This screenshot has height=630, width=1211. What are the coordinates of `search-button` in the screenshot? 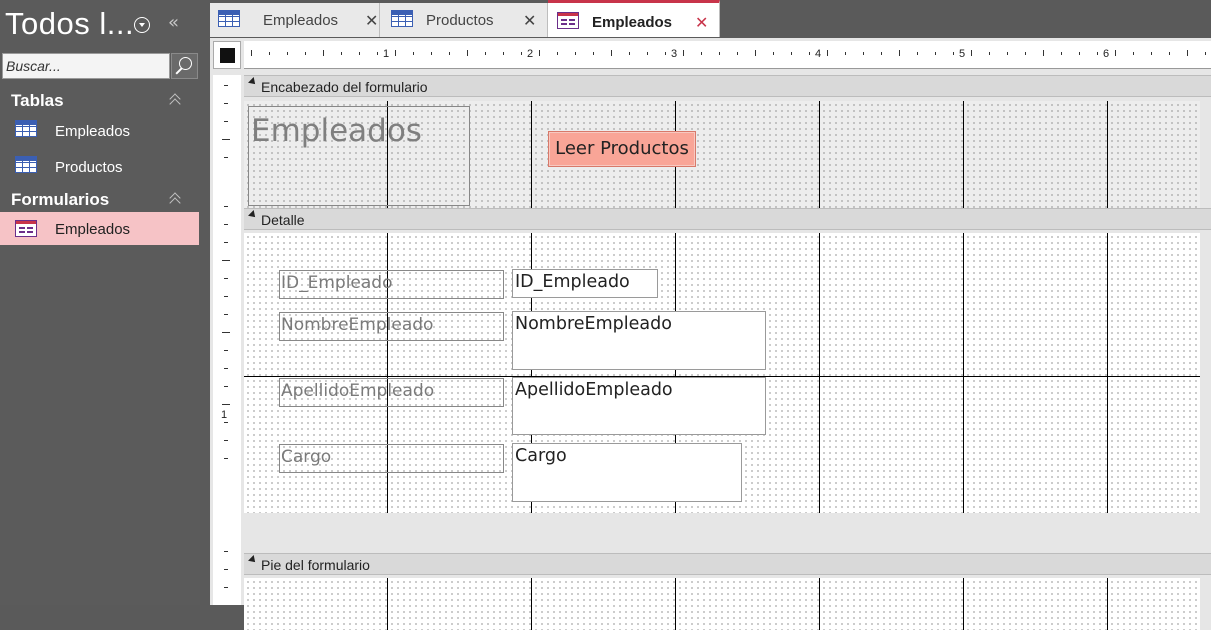 It's located at (184, 66).